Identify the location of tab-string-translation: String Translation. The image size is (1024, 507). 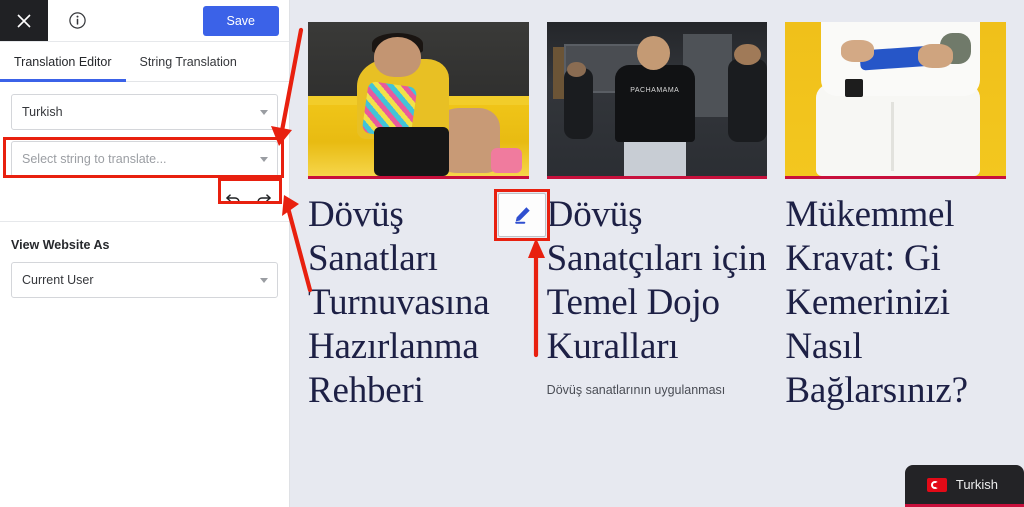
(188, 61).